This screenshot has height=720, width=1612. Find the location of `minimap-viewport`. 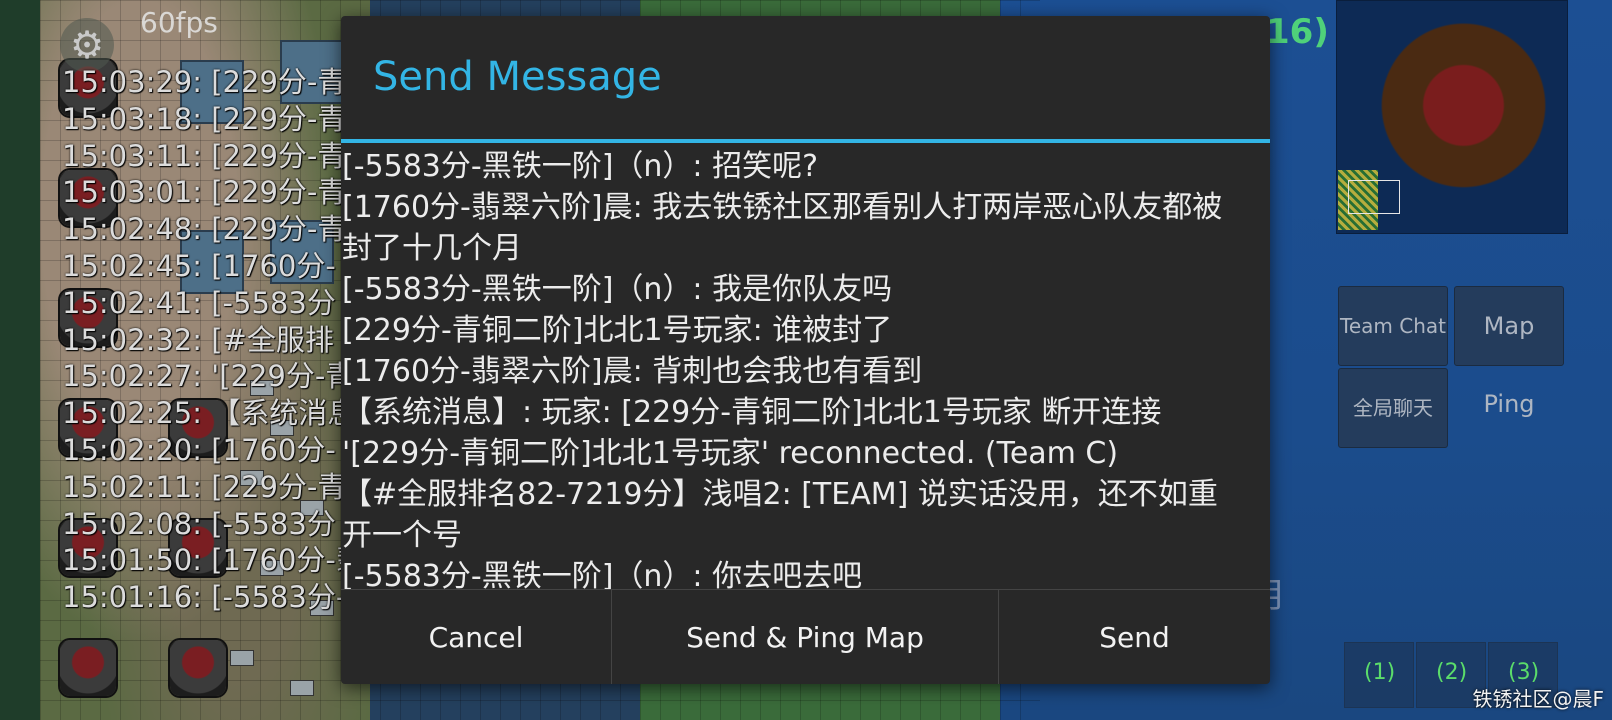

minimap-viewport is located at coordinates (1374, 197).